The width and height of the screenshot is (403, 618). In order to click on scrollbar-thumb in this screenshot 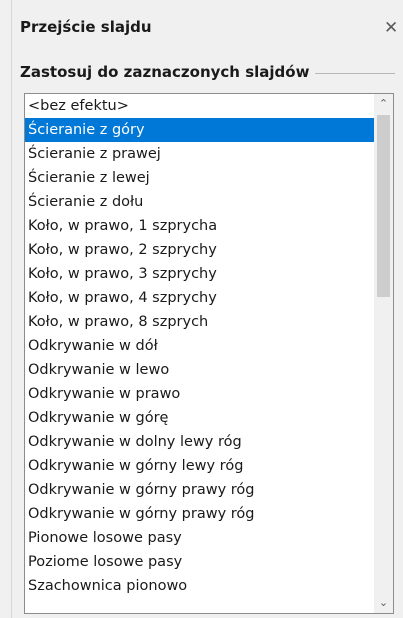, I will do `click(383, 206)`.